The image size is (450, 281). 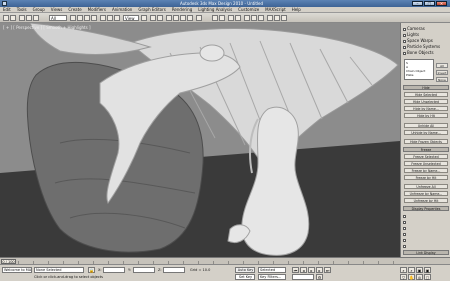 What do you see at coordinates (176, 18) in the screenshot?
I see `angle-snap-icon` at bounding box center [176, 18].